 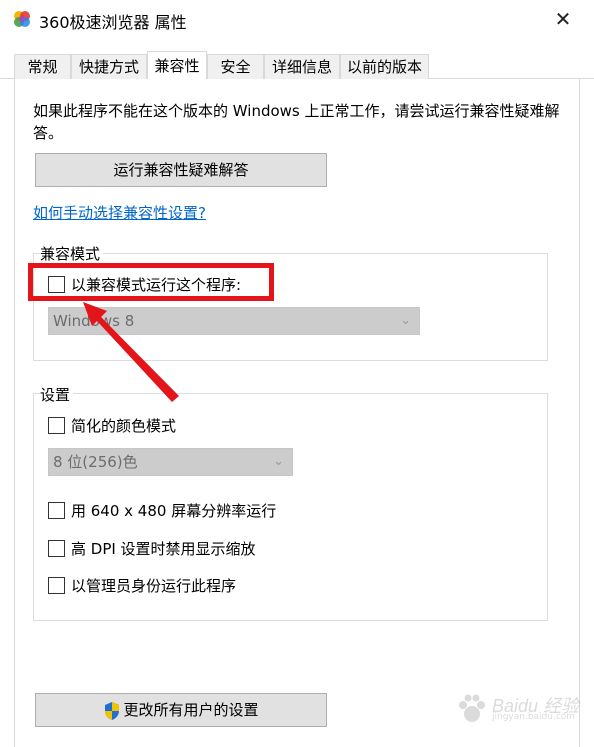 What do you see at coordinates (520, 710) in the screenshot?
I see `baidu-watermark: Baidu 经验 jingyan.baidu.com` at bounding box center [520, 710].